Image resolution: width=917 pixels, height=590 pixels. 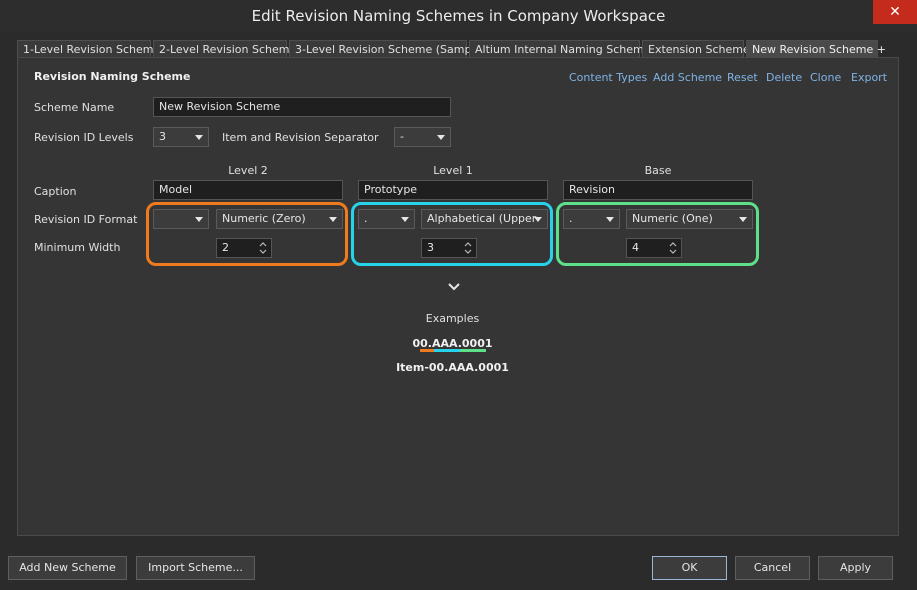 I want to click on example-base-underline, so click(x=473, y=350).